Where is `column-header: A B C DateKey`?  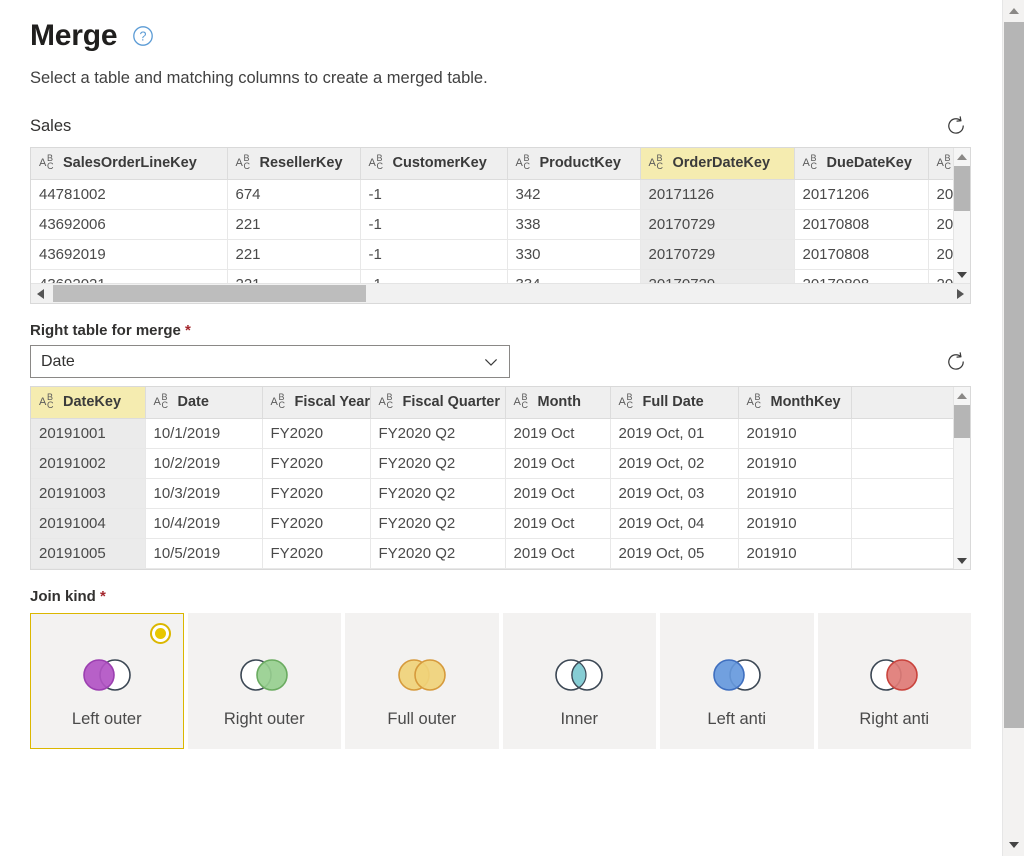
column-header: A B C DateKey is located at coordinates (88, 403).